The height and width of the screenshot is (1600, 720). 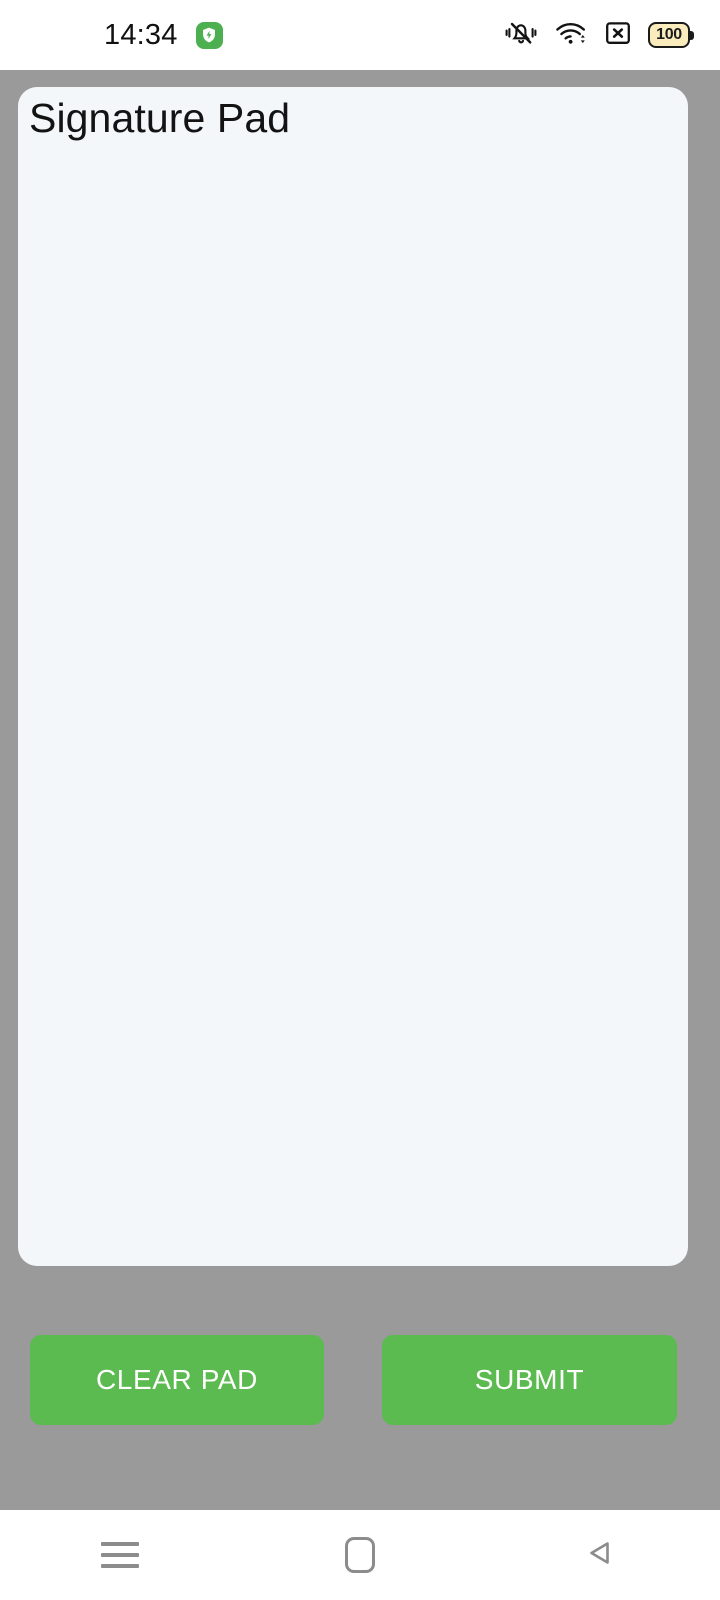 What do you see at coordinates (177, 1380) in the screenshot?
I see `clear-pad-button: CLEAR PAD` at bounding box center [177, 1380].